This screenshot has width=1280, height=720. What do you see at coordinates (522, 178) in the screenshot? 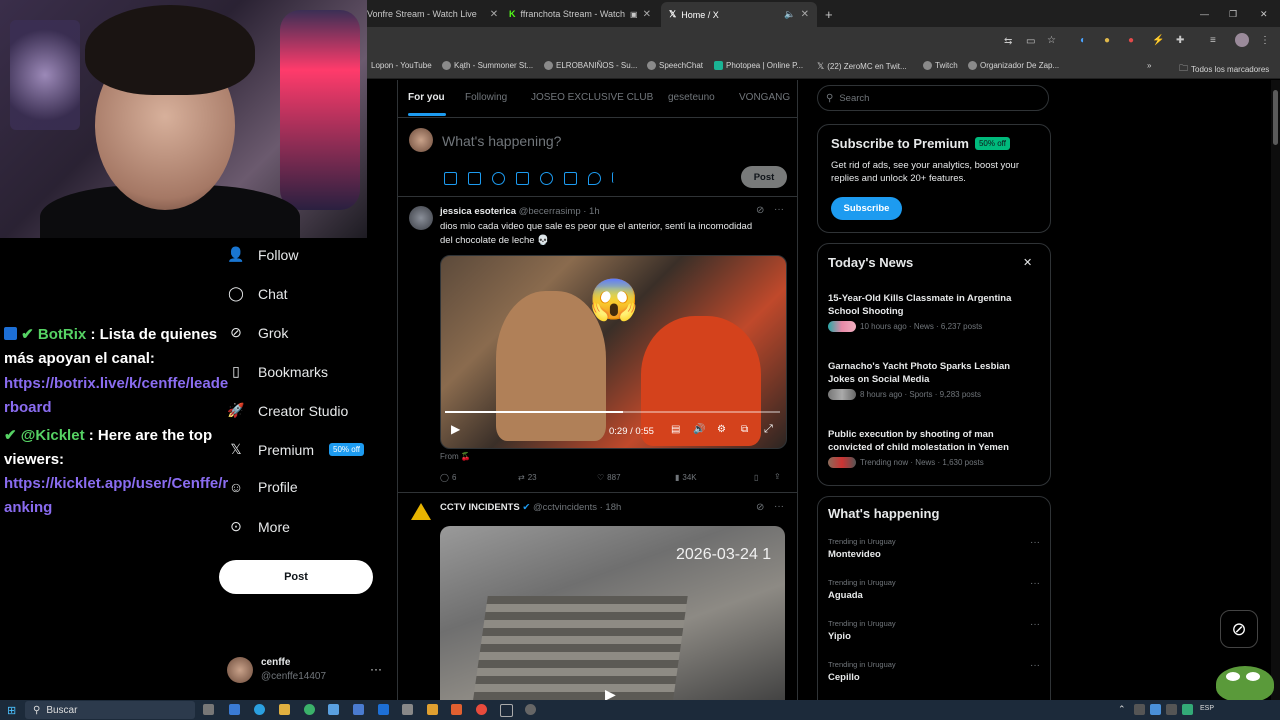
I see `poll-icon` at bounding box center [522, 178].